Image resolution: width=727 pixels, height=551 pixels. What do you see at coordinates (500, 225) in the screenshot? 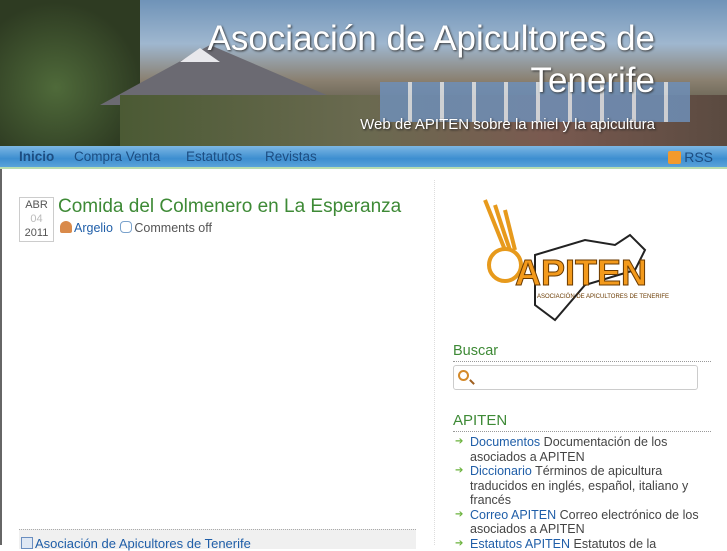
I see `logo-bee-antennae` at bounding box center [500, 225].